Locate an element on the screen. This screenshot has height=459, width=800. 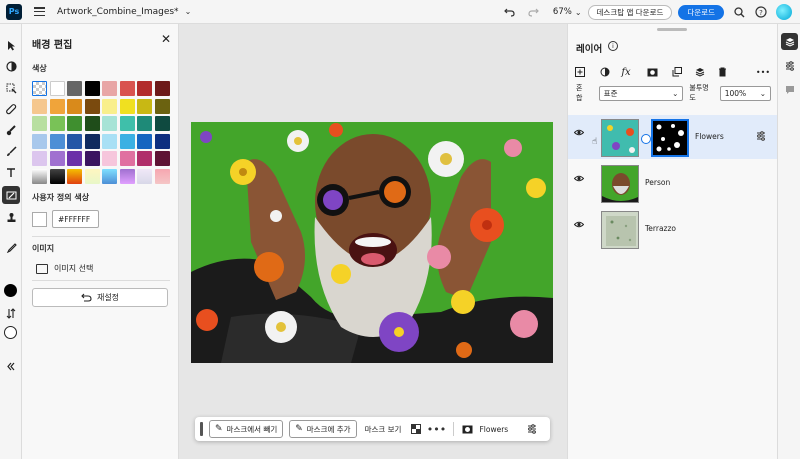
delete-icon is located at coordinates (722, 72).